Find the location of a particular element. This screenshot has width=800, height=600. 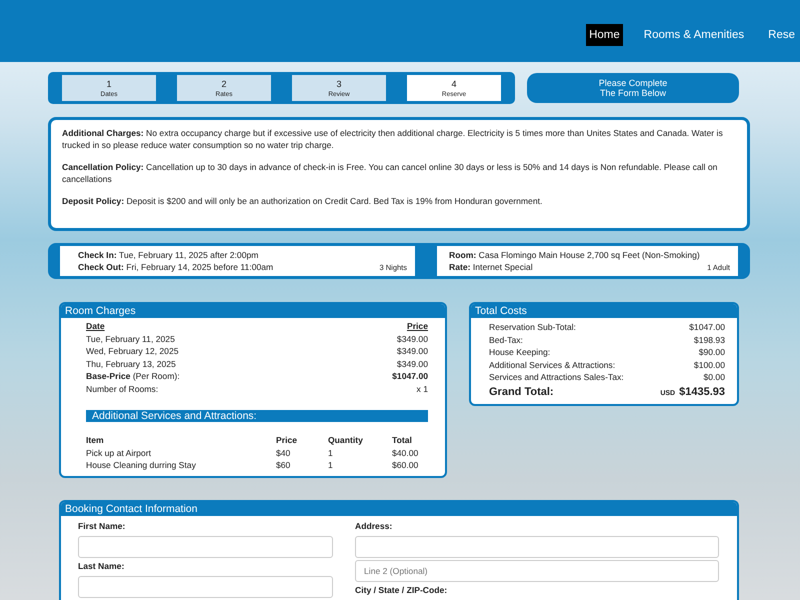

column-header: Item is located at coordinates (95, 440).